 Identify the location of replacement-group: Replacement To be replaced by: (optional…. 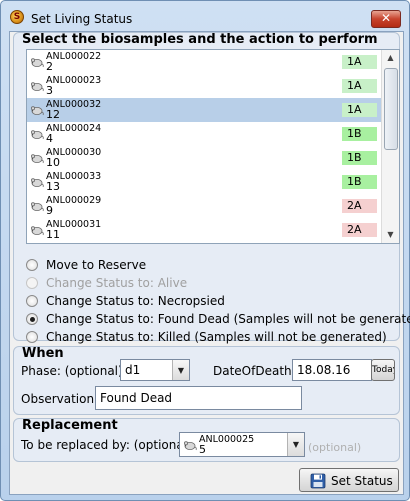
(206, 440).